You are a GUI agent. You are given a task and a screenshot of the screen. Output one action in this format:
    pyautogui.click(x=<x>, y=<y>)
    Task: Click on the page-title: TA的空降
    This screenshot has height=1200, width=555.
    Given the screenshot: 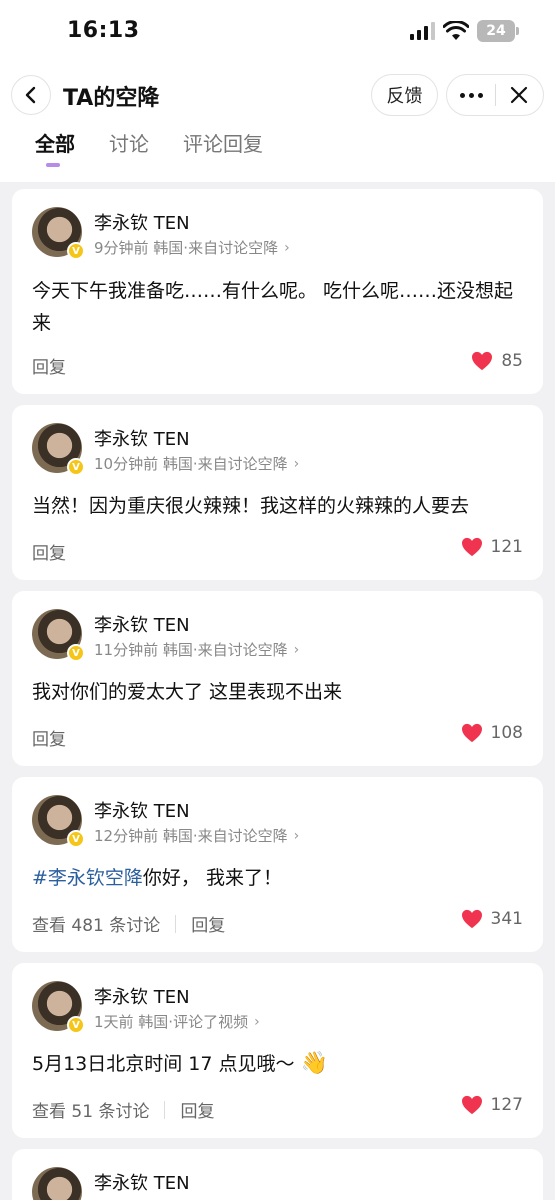 What is the action you would take?
    pyautogui.click(x=111, y=98)
    